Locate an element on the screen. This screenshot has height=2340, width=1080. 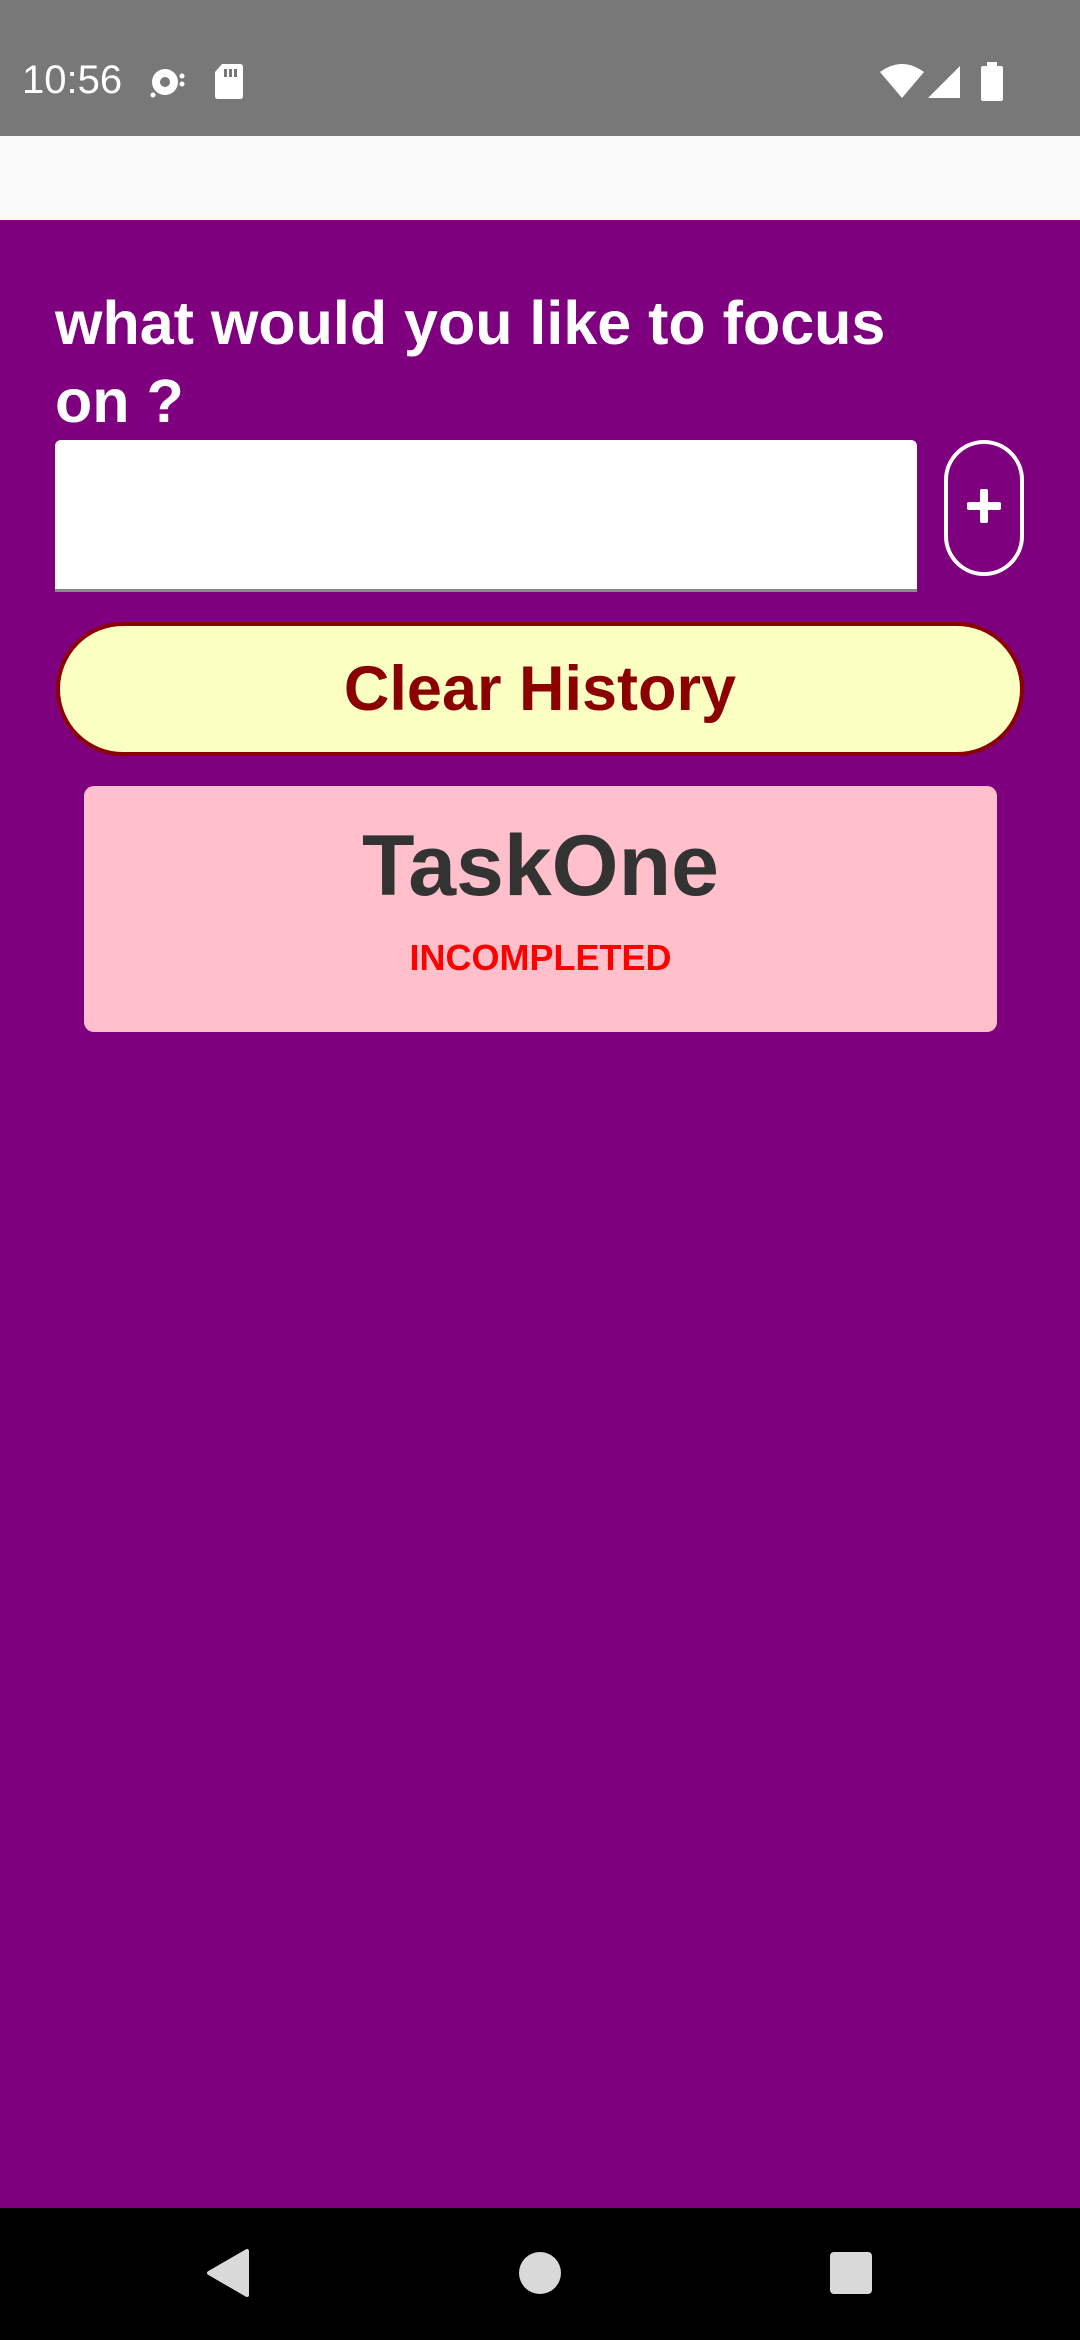
task-status: INCOMPLETED is located at coordinates (540, 957).